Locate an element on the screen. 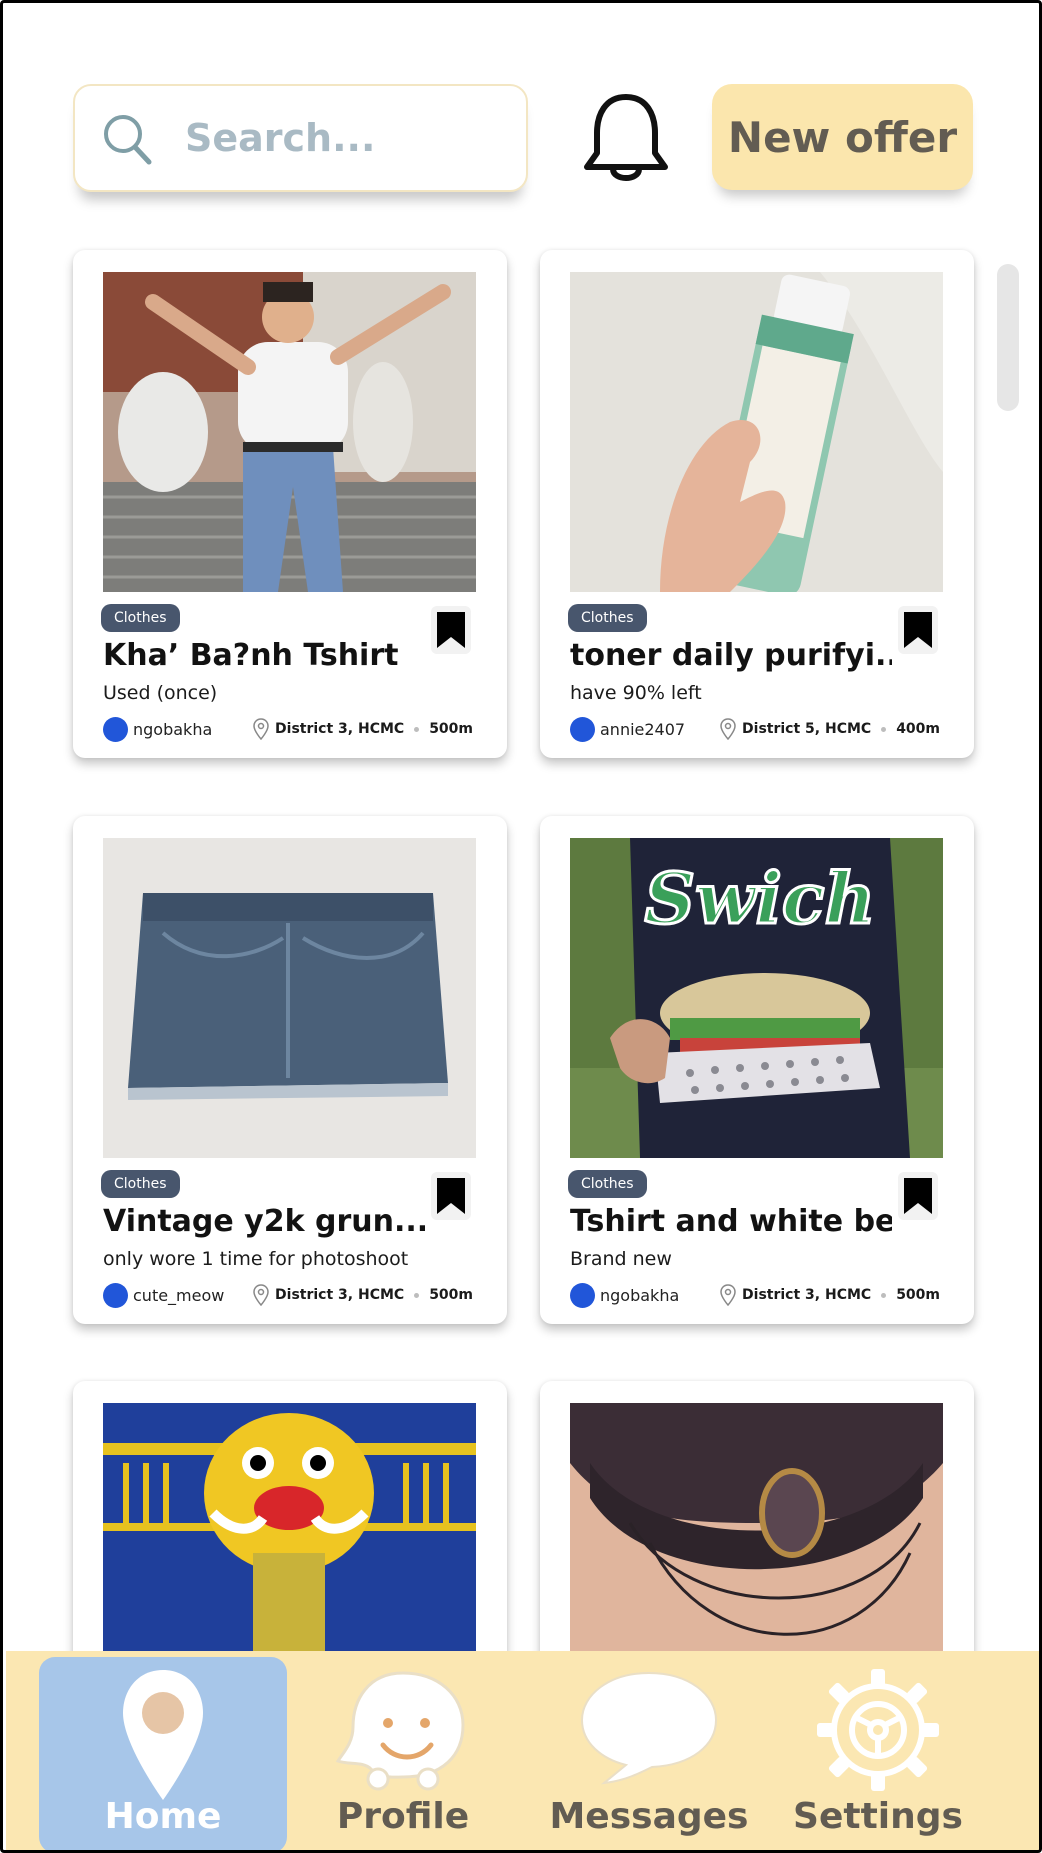 This screenshot has height=1853, width=1042. speech-bubble-icon is located at coordinates (649, 1728).